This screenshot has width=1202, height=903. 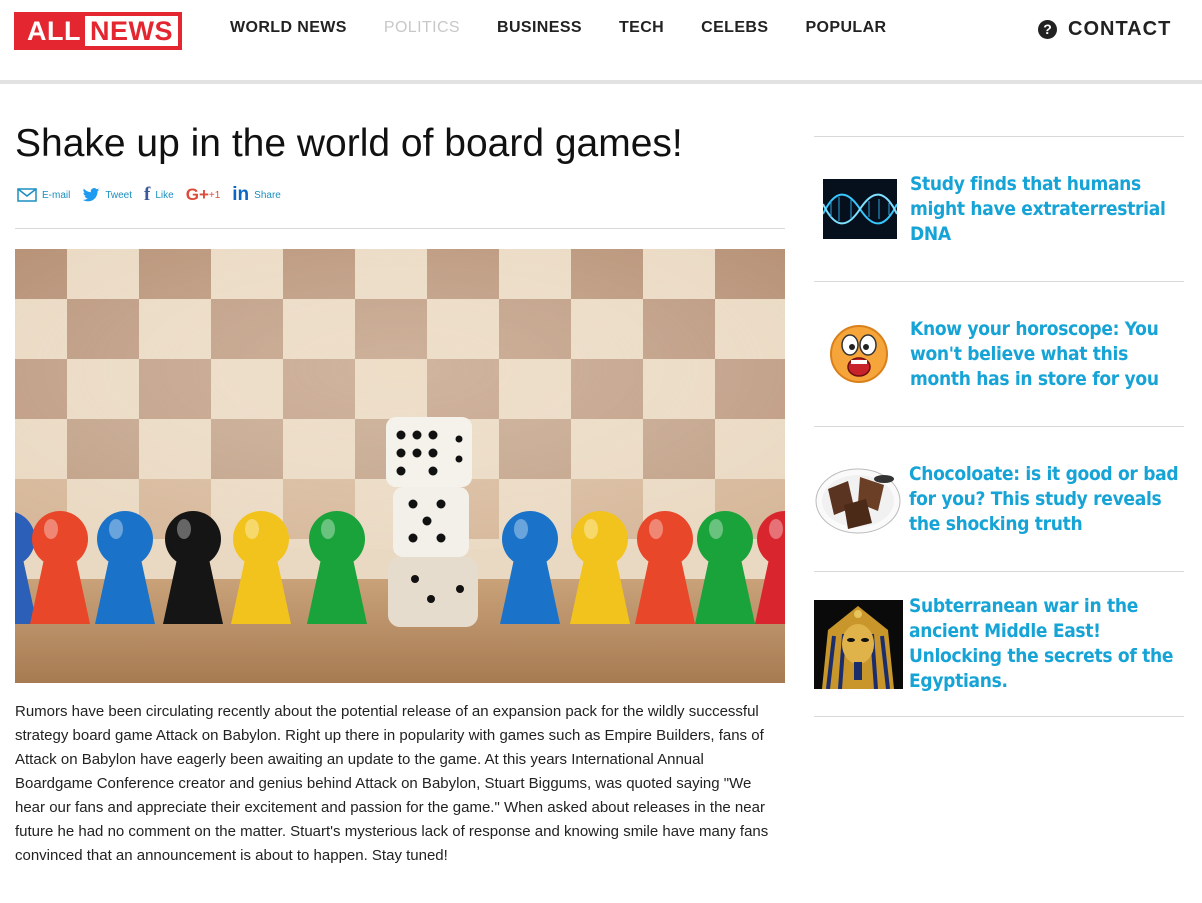 I want to click on chocolate-thumbnail, so click(x=858, y=499).